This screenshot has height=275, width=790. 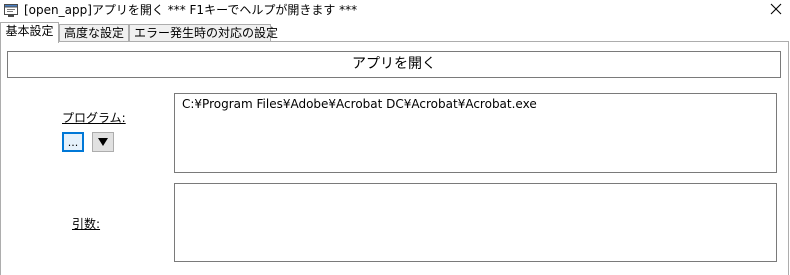 I want to click on triangle-down-icon, so click(x=103, y=142).